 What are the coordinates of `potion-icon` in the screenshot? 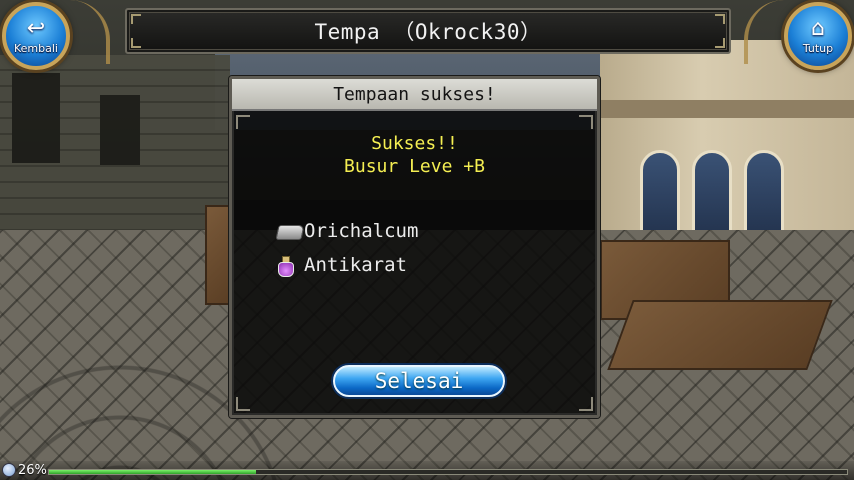 It's located at (288, 265).